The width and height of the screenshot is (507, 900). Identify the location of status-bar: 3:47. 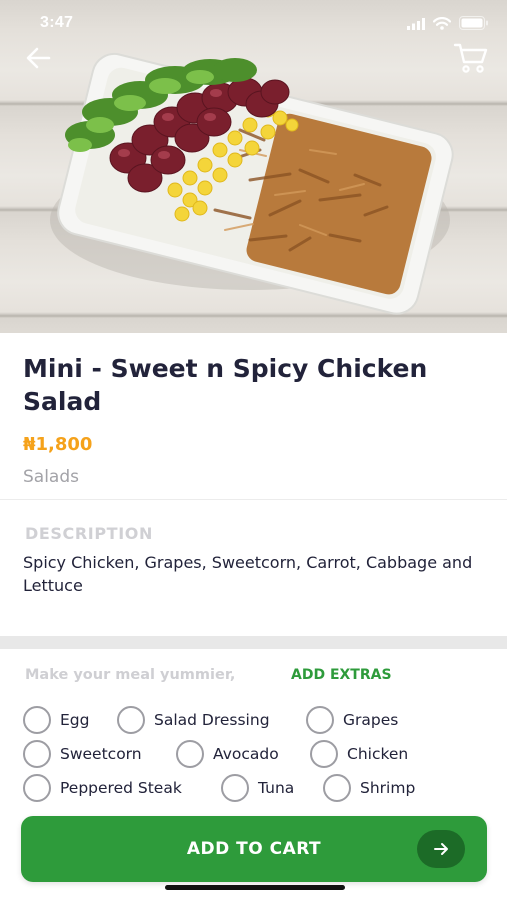
(253, 24).